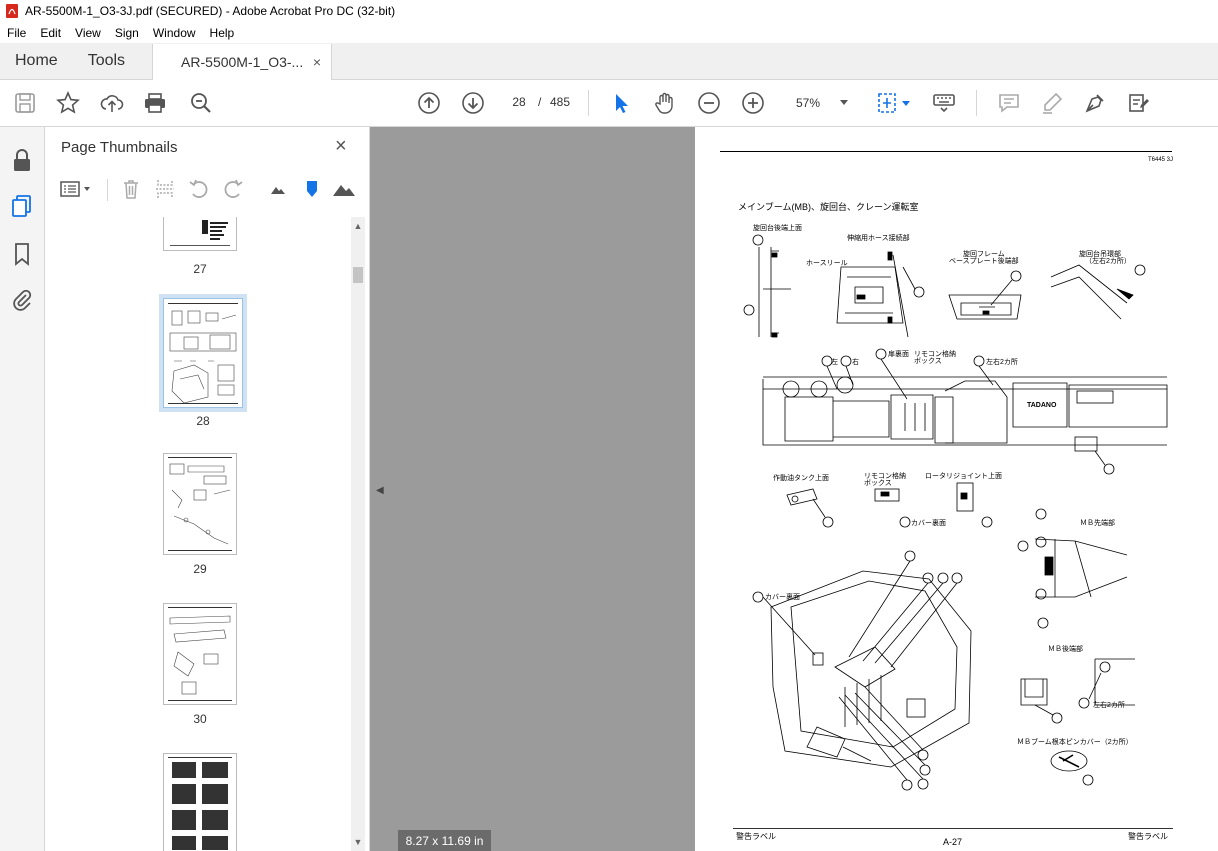 This screenshot has height=851, width=1218. I want to click on toolbar-divider, so click(588, 103).